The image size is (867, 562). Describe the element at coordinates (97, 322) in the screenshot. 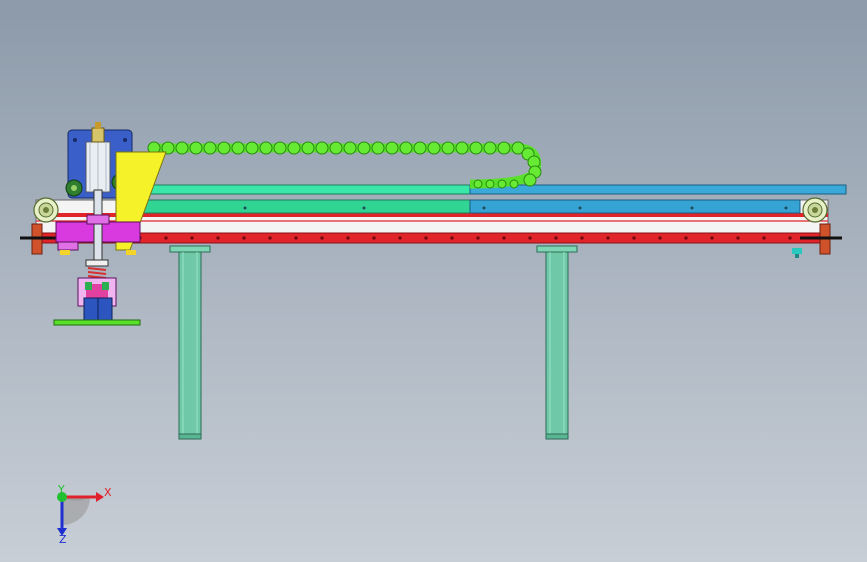

I see `part-tray` at that location.